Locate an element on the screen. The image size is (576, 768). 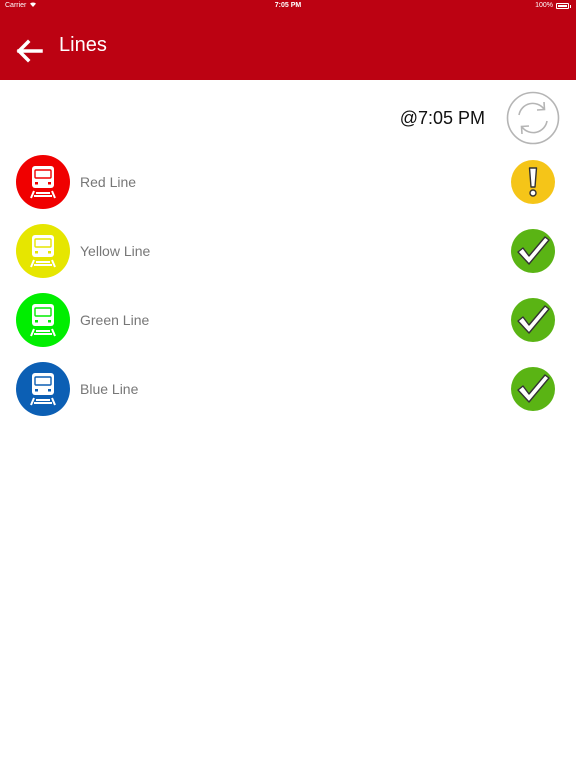
line-name: Blue Line is located at coordinates (109, 389).